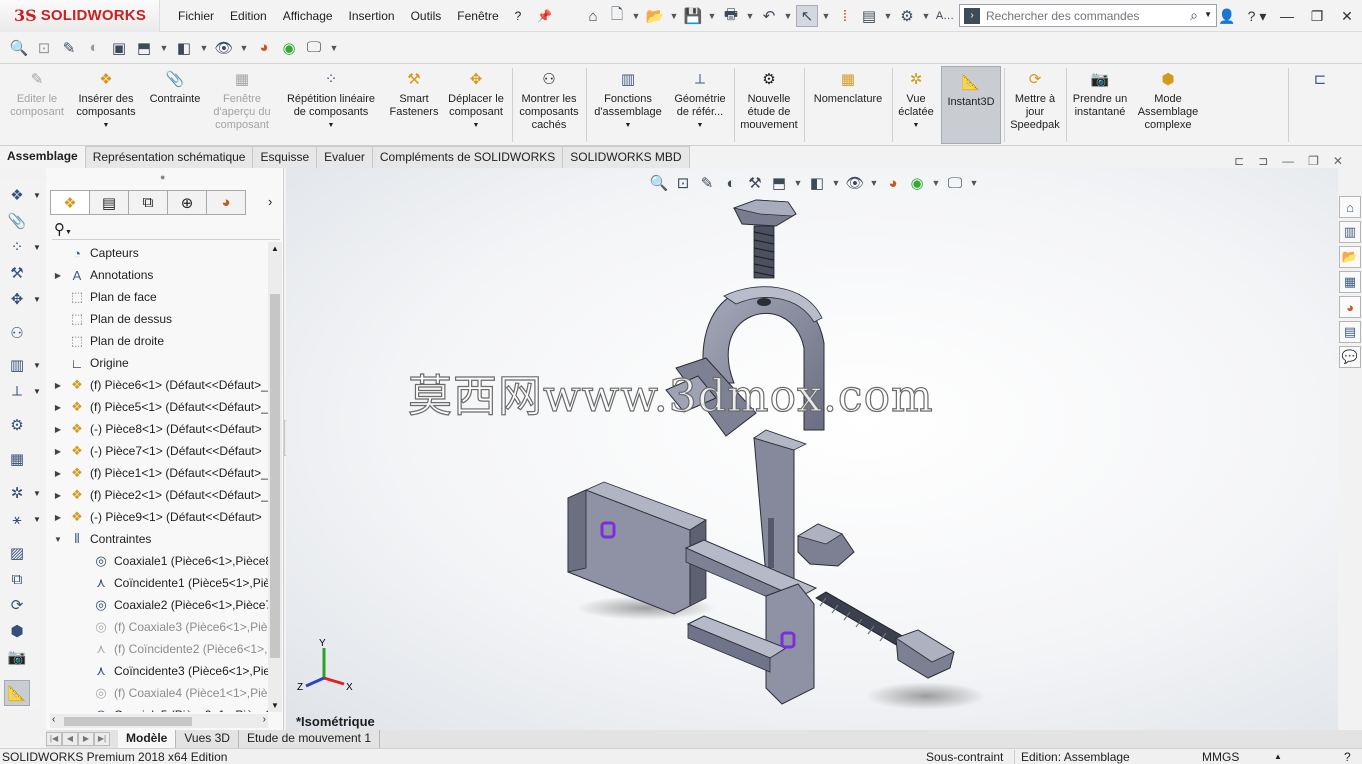 The height and width of the screenshot is (764, 1362). What do you see at coordinates (226, 202) in the screenshot?
I see `display-manager-tab-icon: ◕` at bounding box center [226, 202].